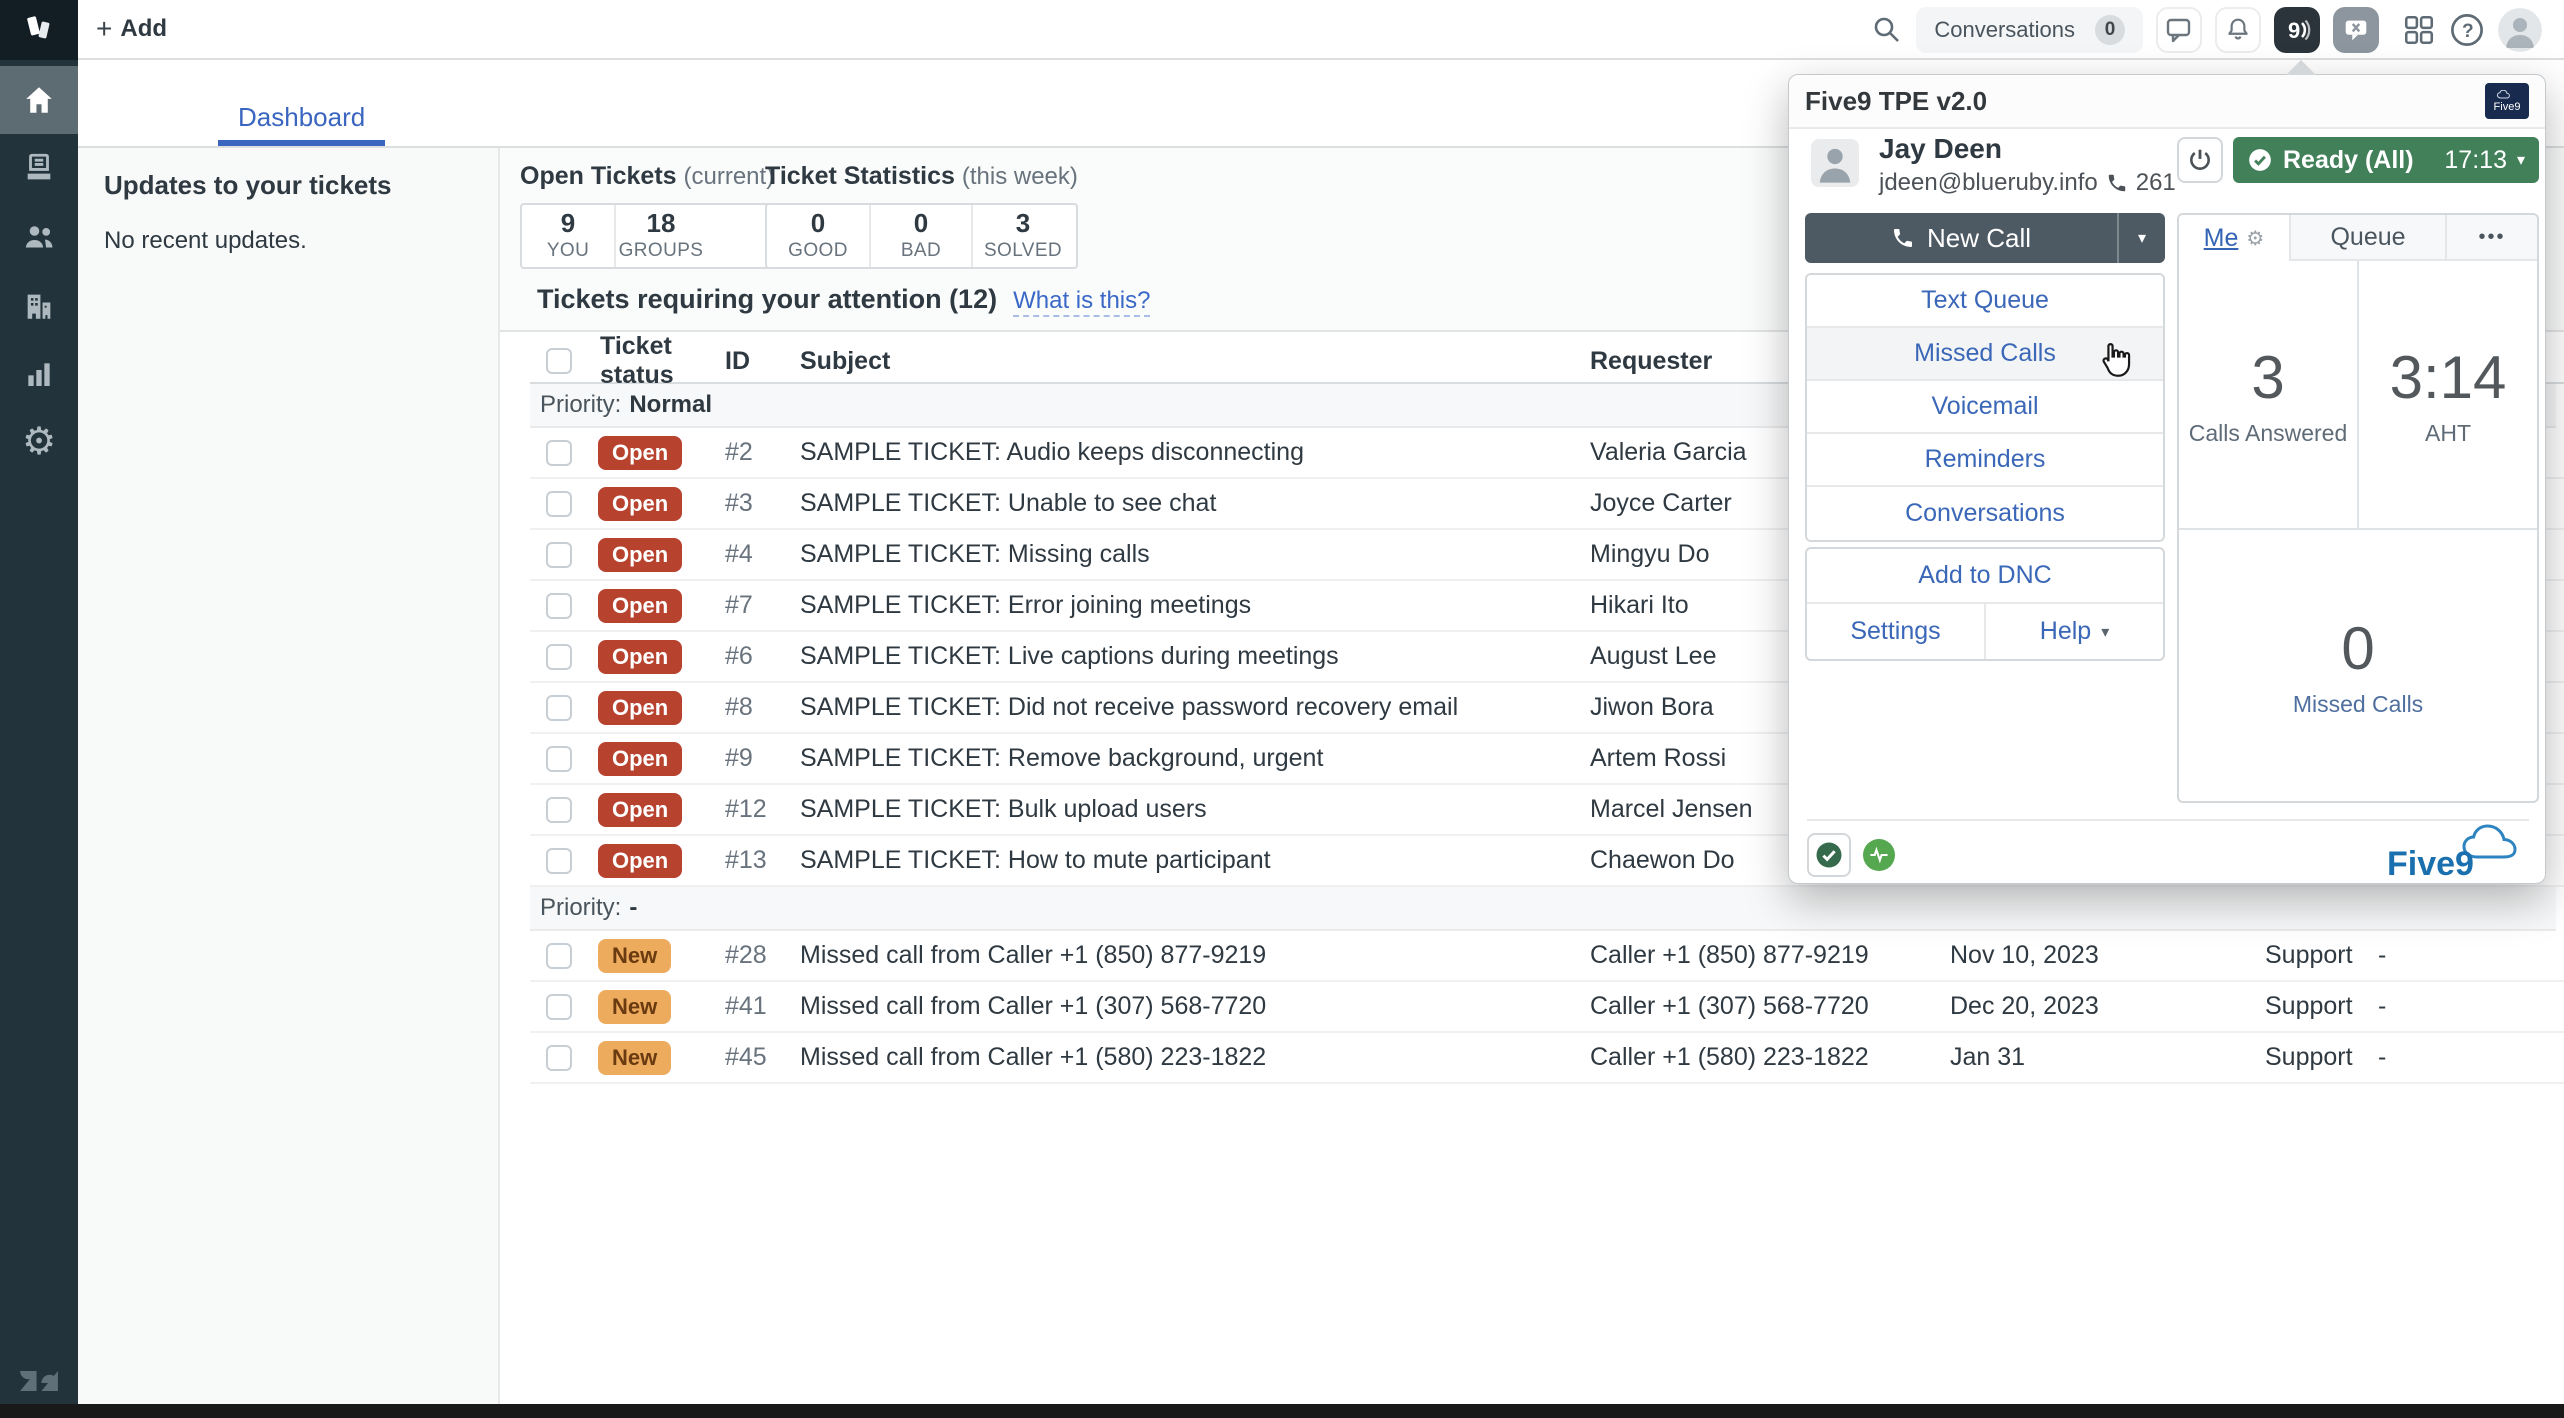  I want to click on stat-cell-bad: 0 BAD, so click(920, 236).